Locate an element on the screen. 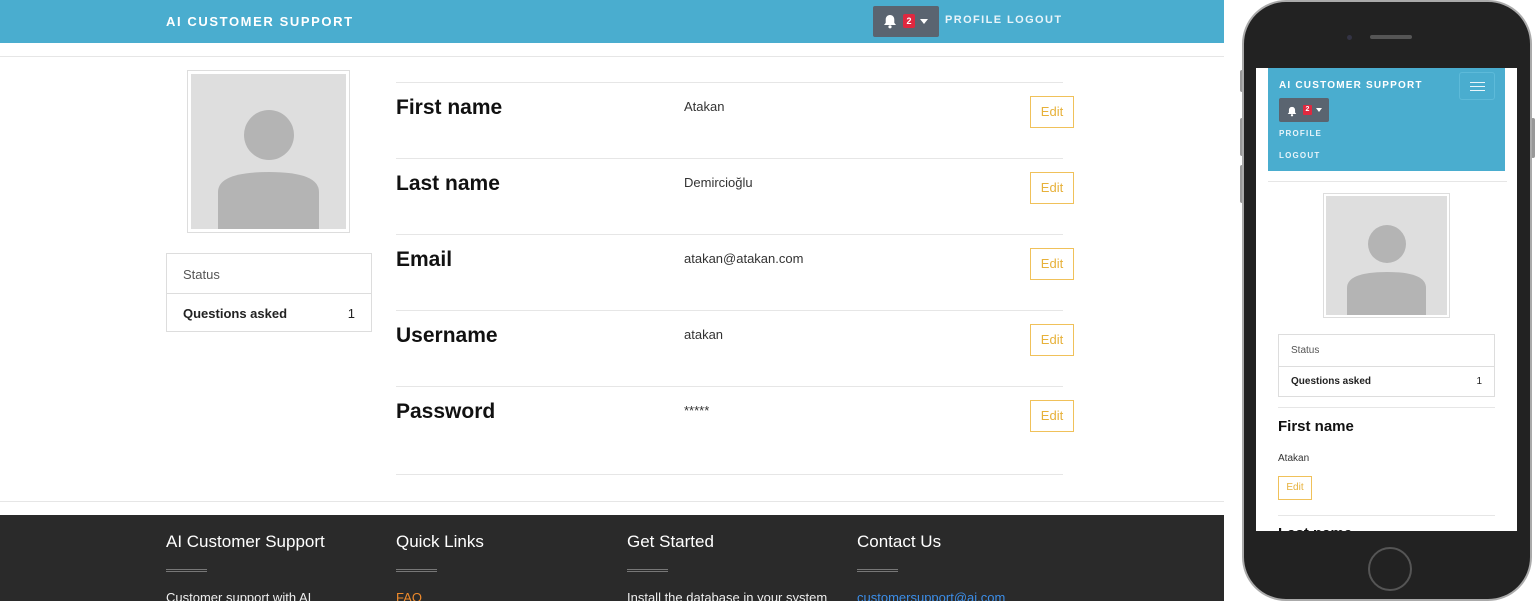  footer-about-text: Customer support with AI is located at coordinates (239, 595).